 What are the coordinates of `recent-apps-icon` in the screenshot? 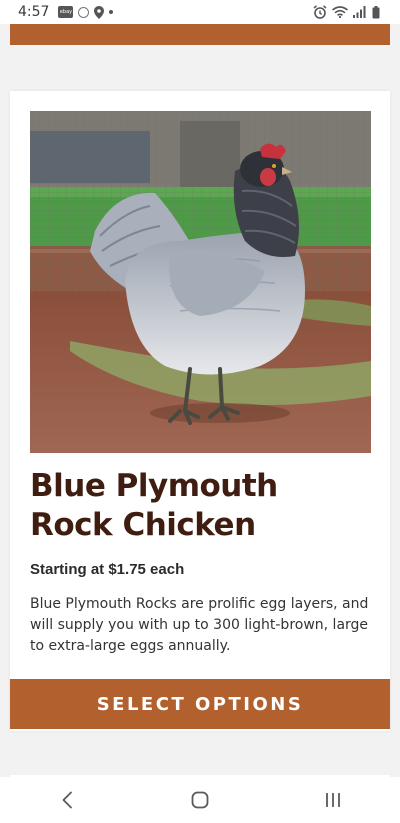 It's located at (333, 800).